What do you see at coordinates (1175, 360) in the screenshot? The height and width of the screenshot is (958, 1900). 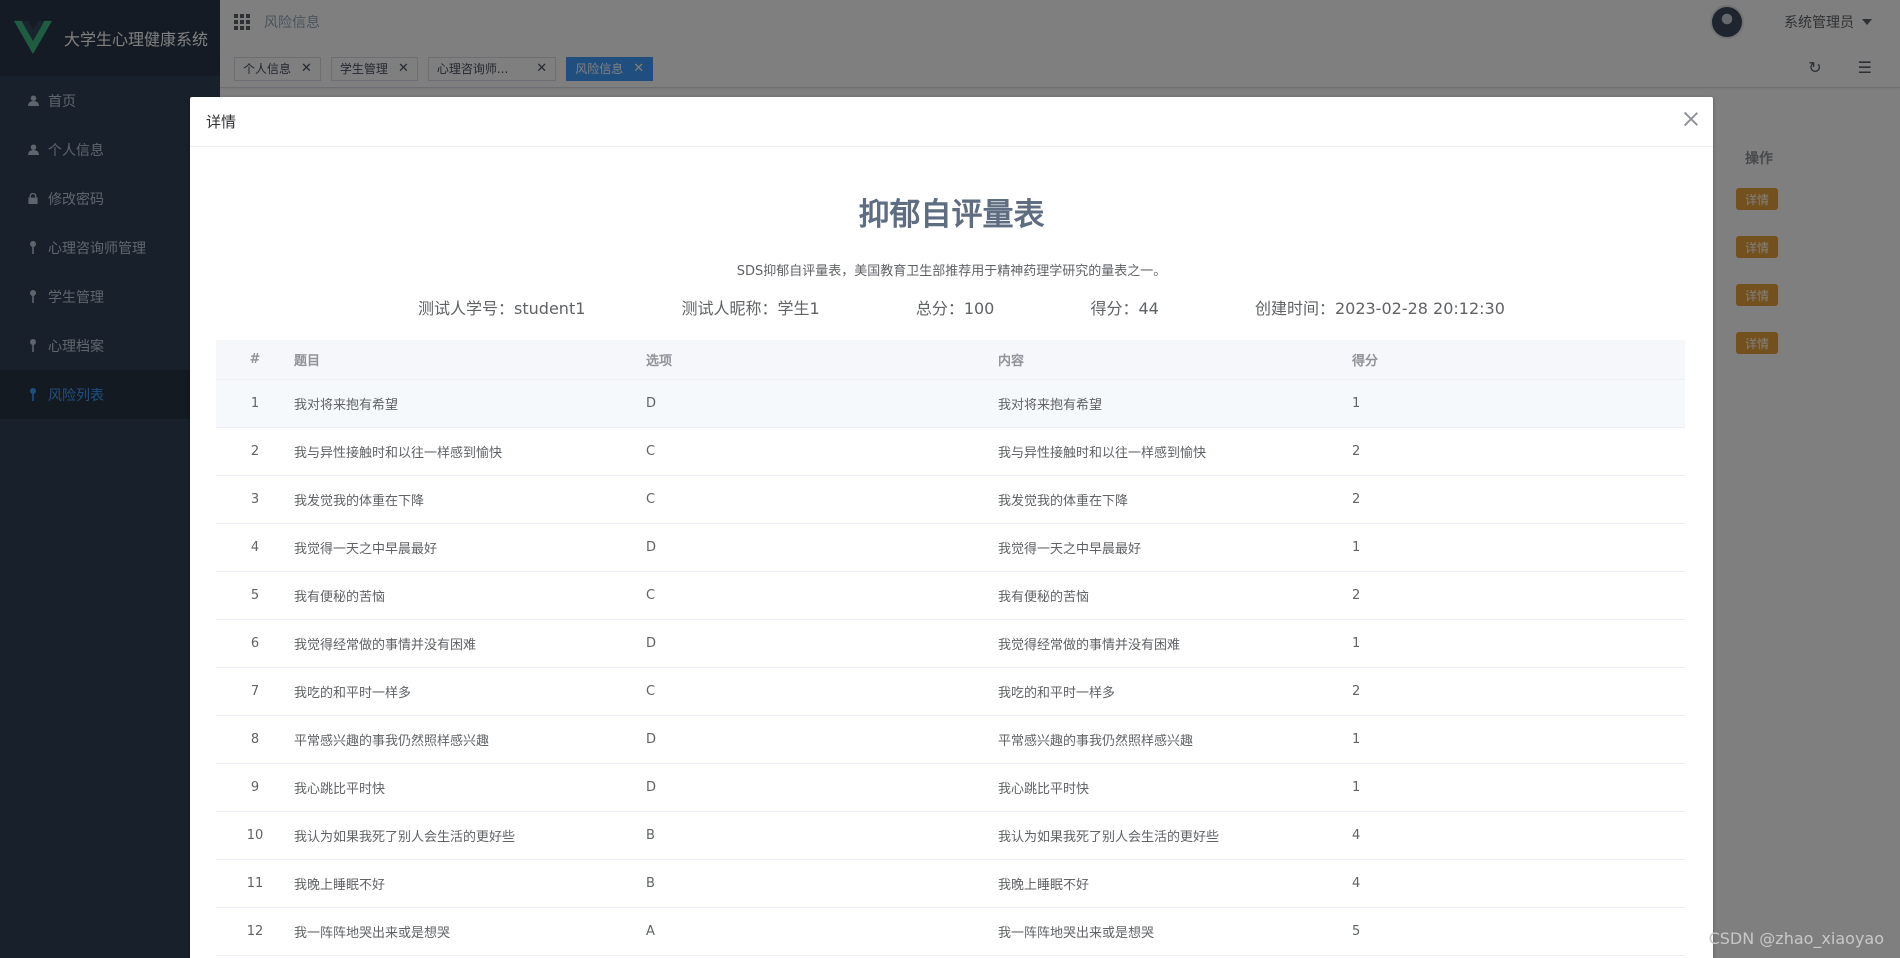 I see `col-content: 内容` at bounding box center [1175, 360].